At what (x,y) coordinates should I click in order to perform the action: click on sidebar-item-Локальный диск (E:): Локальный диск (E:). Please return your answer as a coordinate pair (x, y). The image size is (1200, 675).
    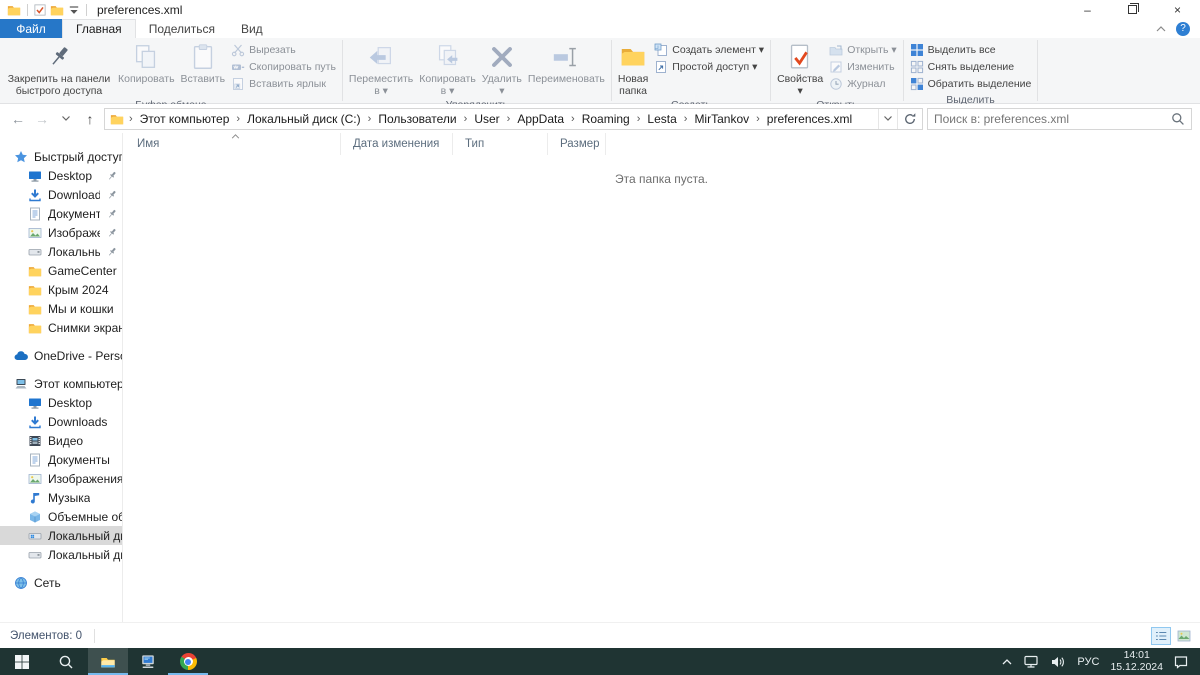
    Looking at the image, I should click on (61, 554).